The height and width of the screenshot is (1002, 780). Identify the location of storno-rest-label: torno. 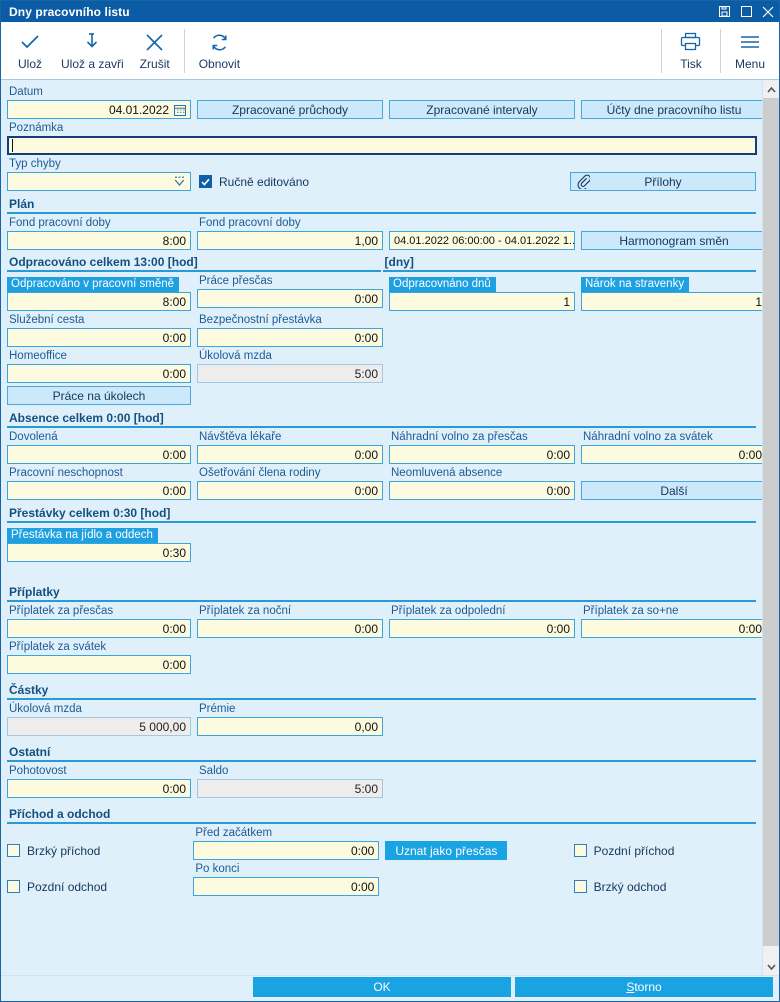
(648, 987).